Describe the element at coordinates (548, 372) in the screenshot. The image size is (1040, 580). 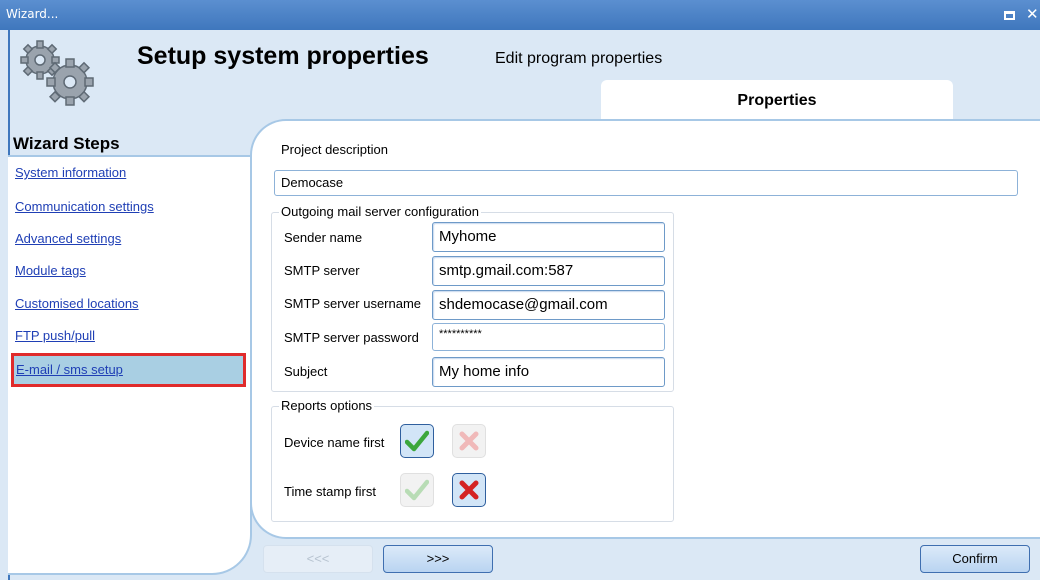
I see `subject-input: My home info` at that location.